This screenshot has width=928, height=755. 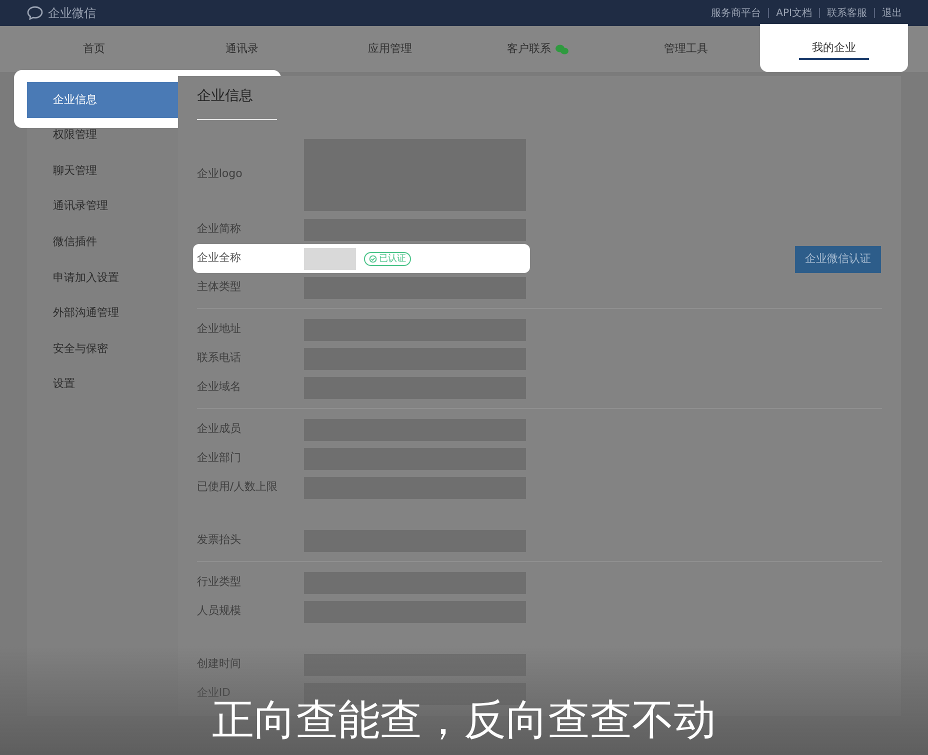 What do you see at coordinates (219, 611) in the screenshot?
I see `field-label: 人员规模` at bounding box center [219, 611].